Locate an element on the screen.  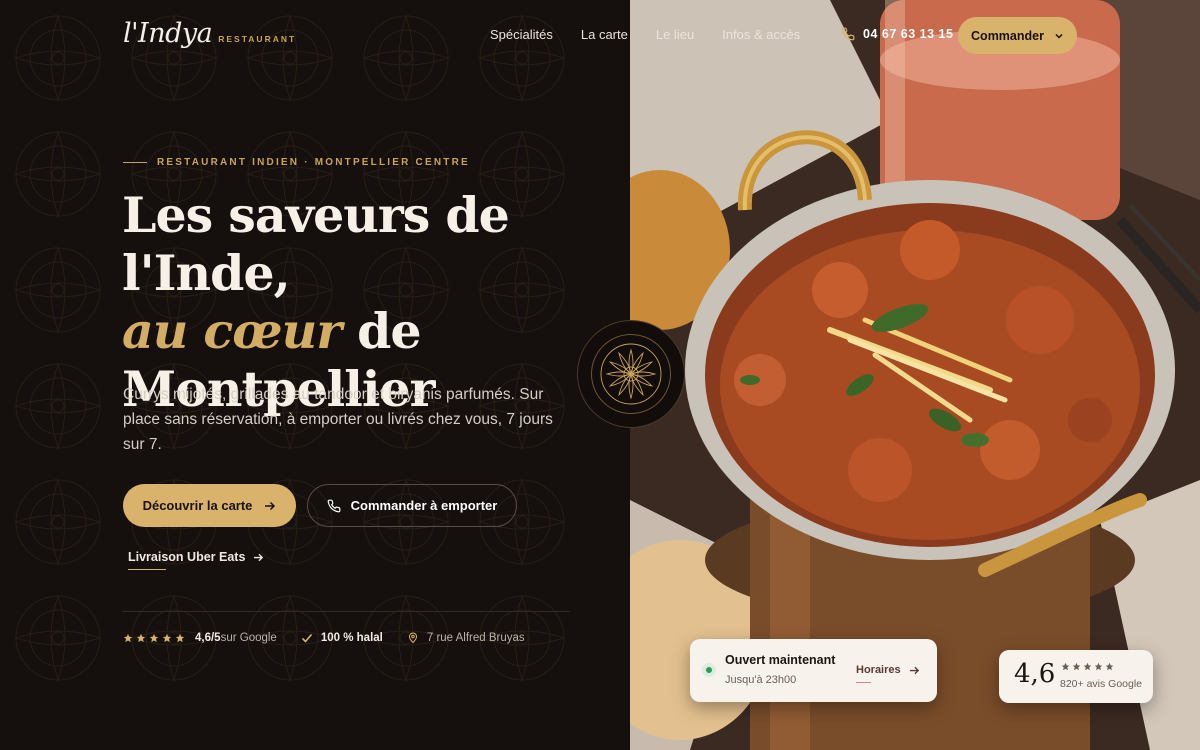
phone-link: 04 67 63 13 15 is located at coordinates (897, 34).